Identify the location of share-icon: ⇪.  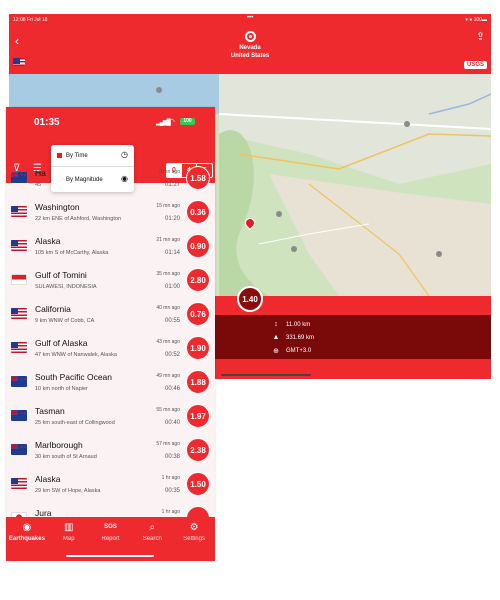
(480, 36).